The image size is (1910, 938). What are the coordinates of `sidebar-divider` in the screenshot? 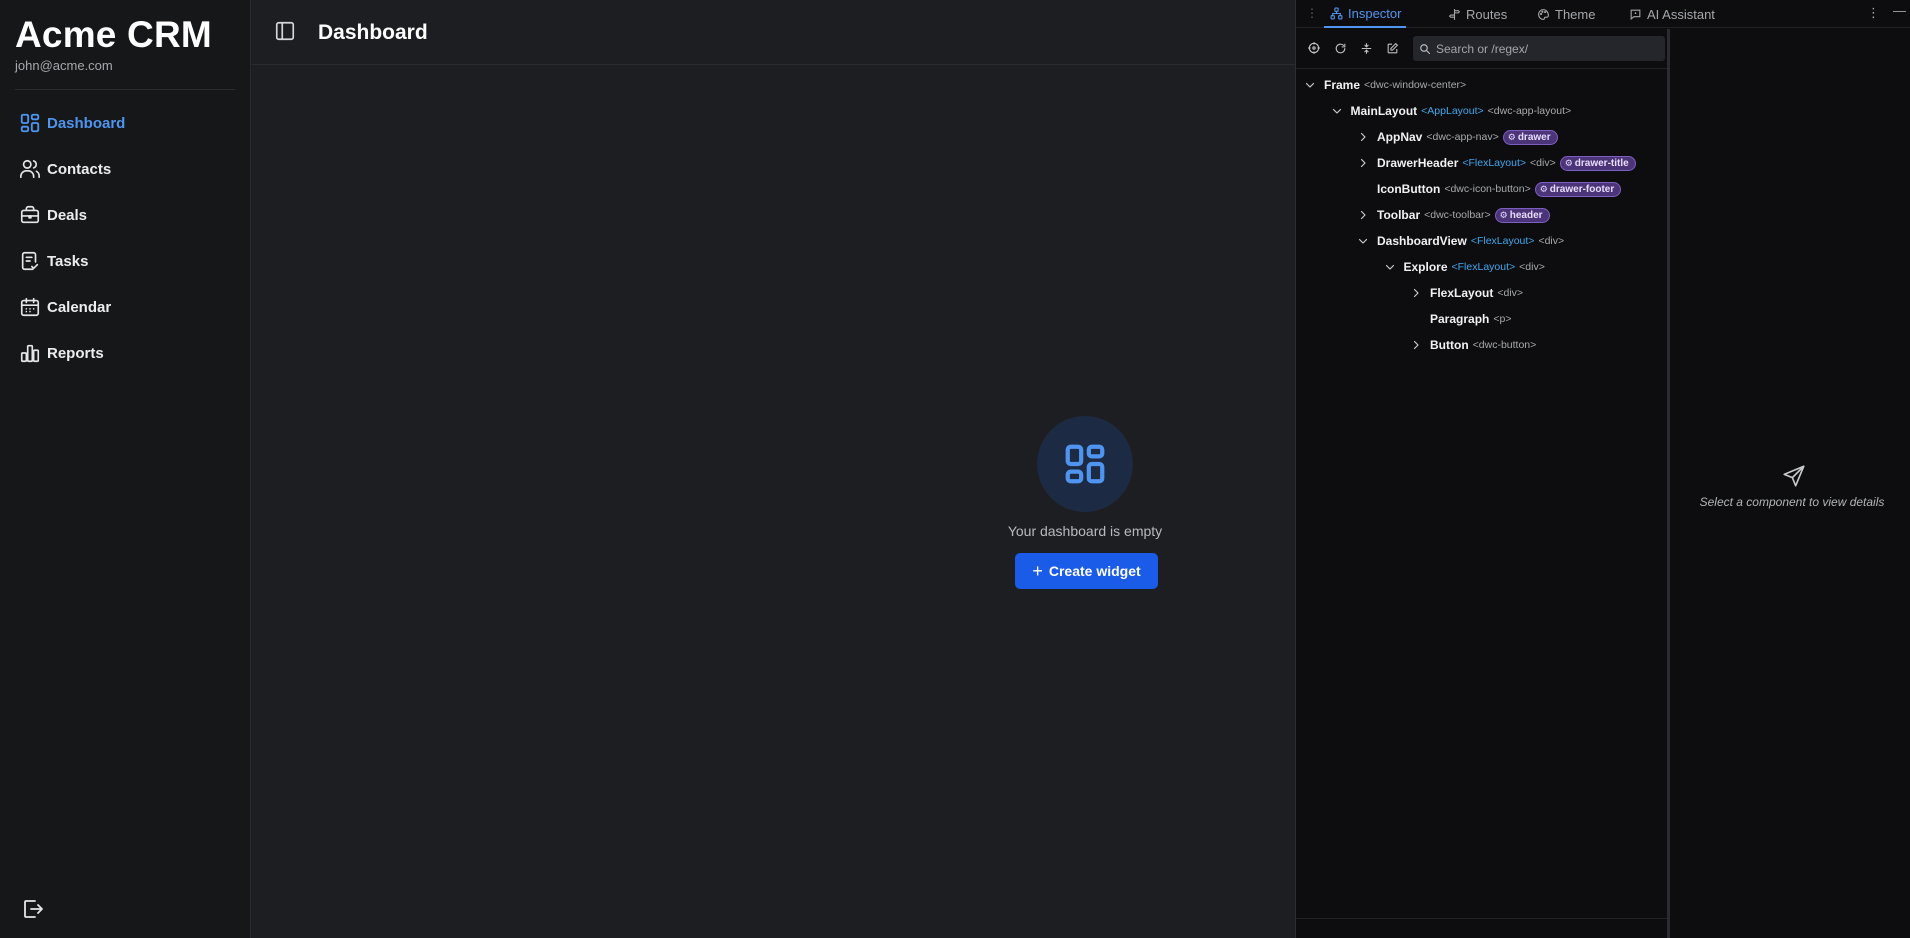 It's located at (125, 89).